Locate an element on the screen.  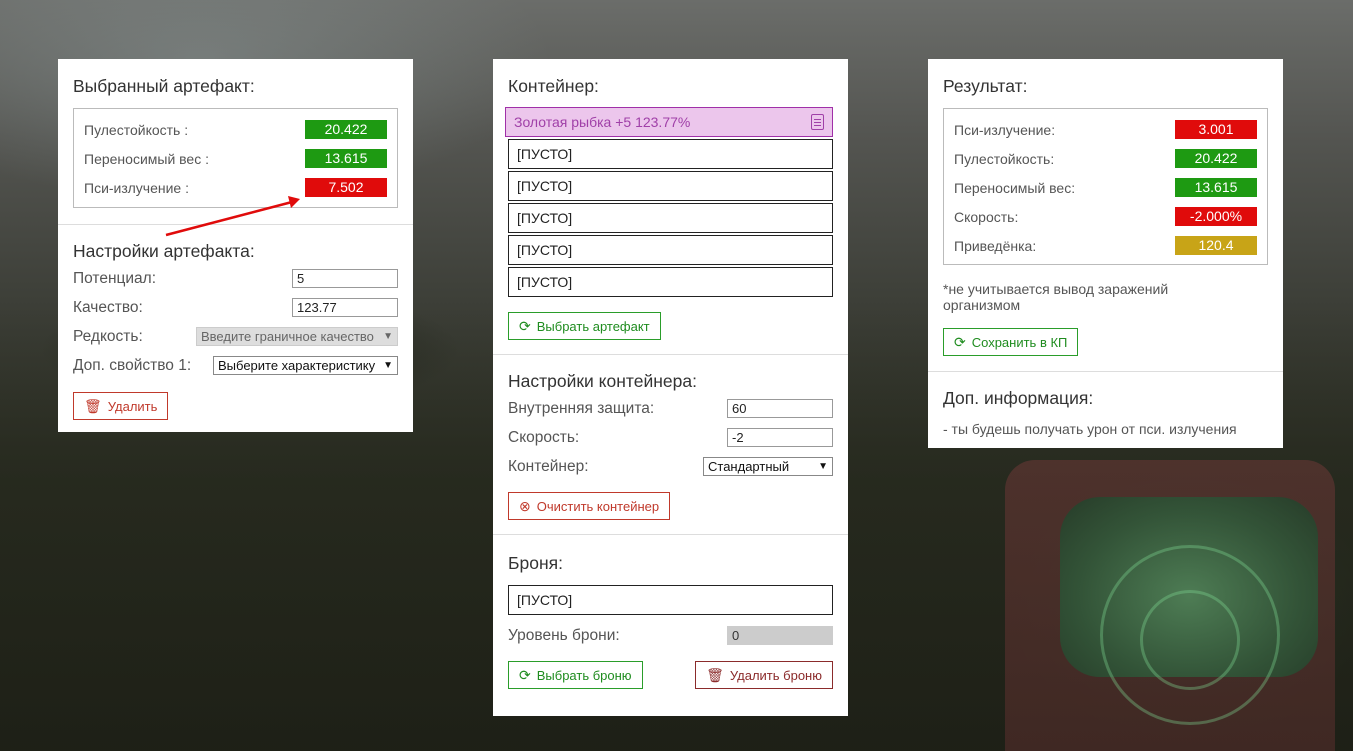
close-circle-icon: ⊗ is located at coordinates (525, 506).